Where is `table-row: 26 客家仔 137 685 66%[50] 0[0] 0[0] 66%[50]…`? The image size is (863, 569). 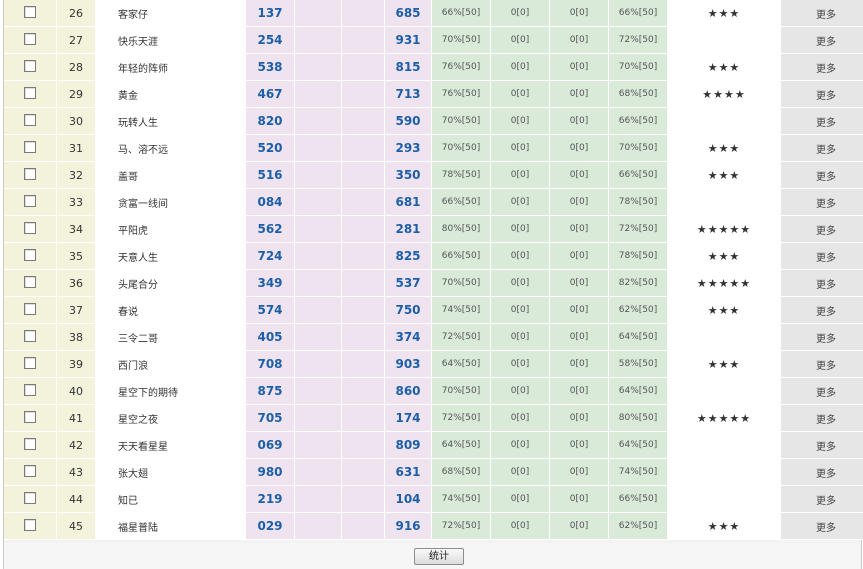
table-row: 26 客家仔 137 685 66%[50] 0[0] 0[0] 66%[50]… is located at coordinates (433, 13).